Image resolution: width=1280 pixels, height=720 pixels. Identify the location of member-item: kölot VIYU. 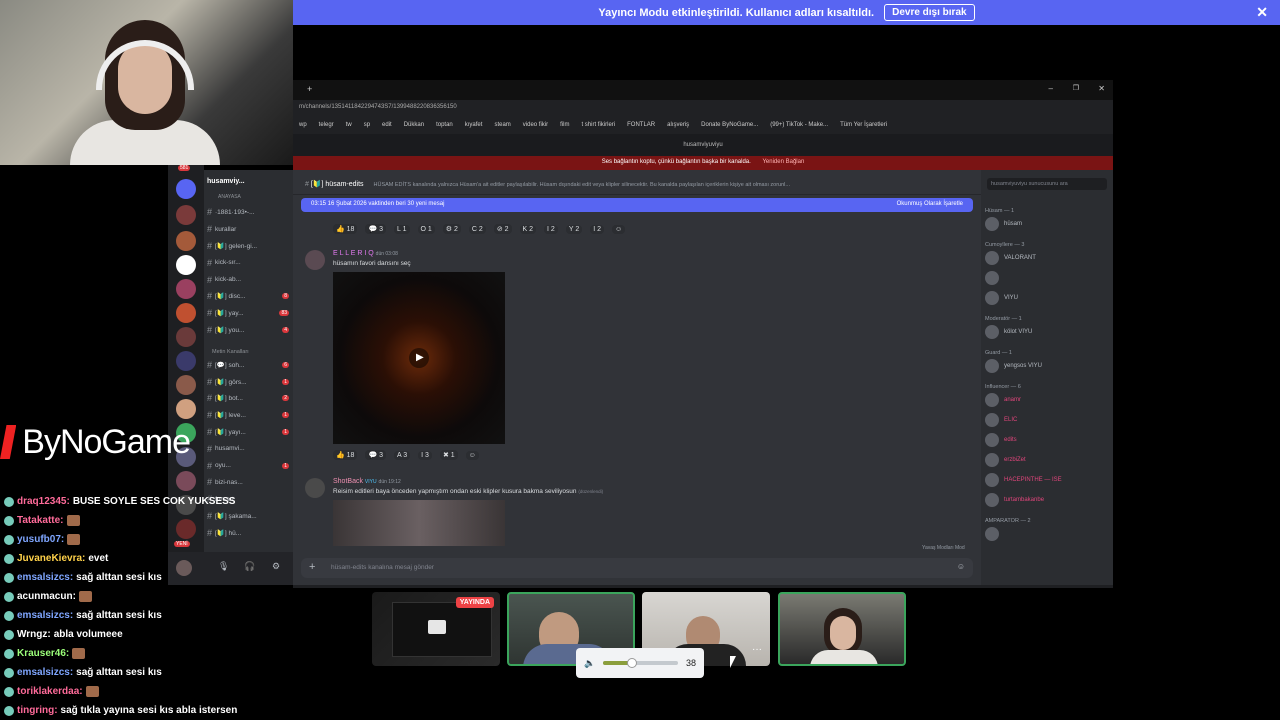
(1047, 332).